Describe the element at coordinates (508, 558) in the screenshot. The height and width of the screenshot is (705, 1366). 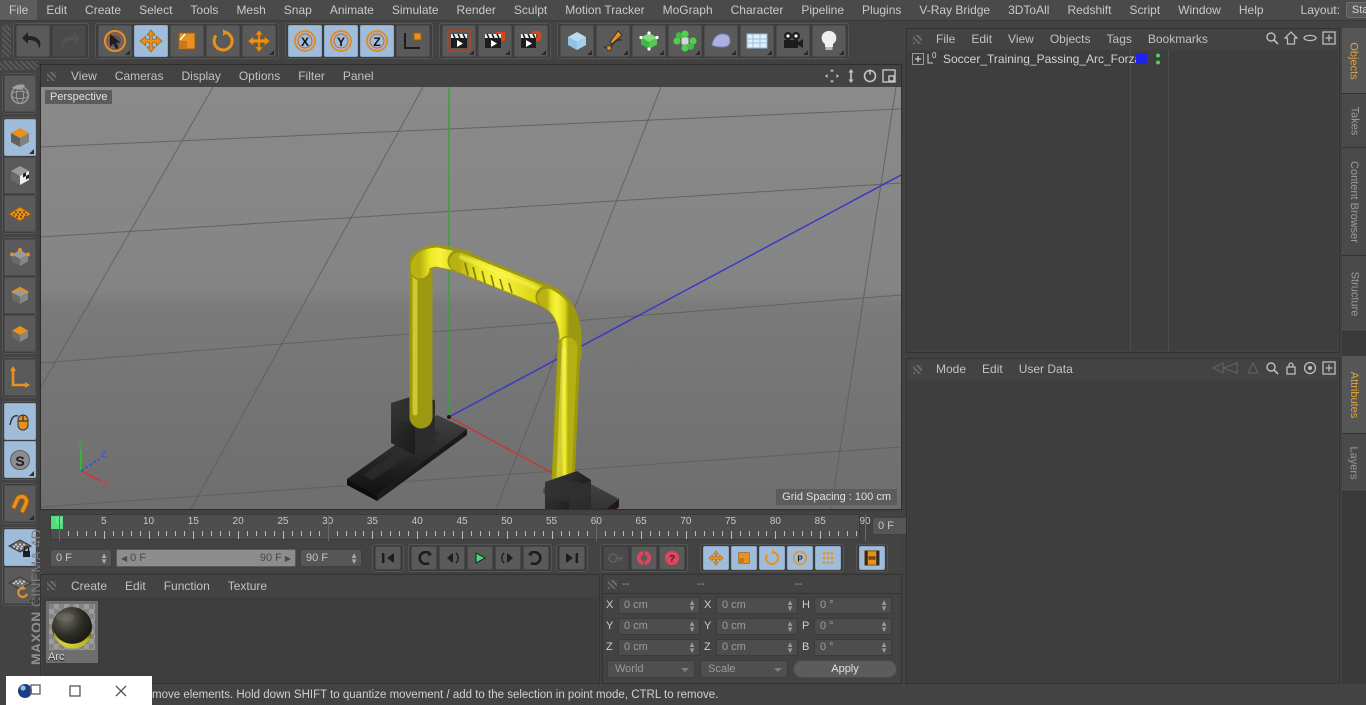
I see `next-frame-button` at that location.